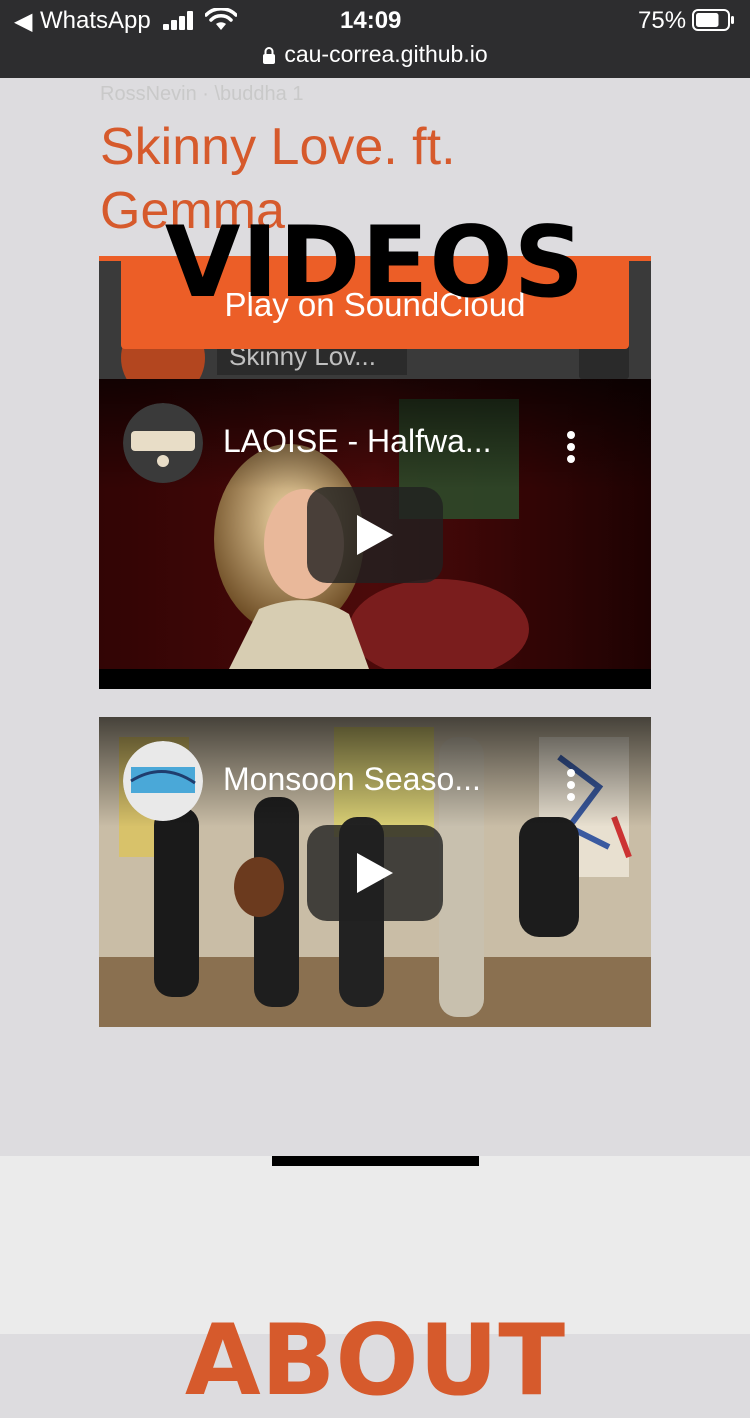 Image resolution: width=750 pixels, height=1418 pixels. Describe the element at coordinates (375, 1161) in the screenshot. I see `home-indicator` at that location.